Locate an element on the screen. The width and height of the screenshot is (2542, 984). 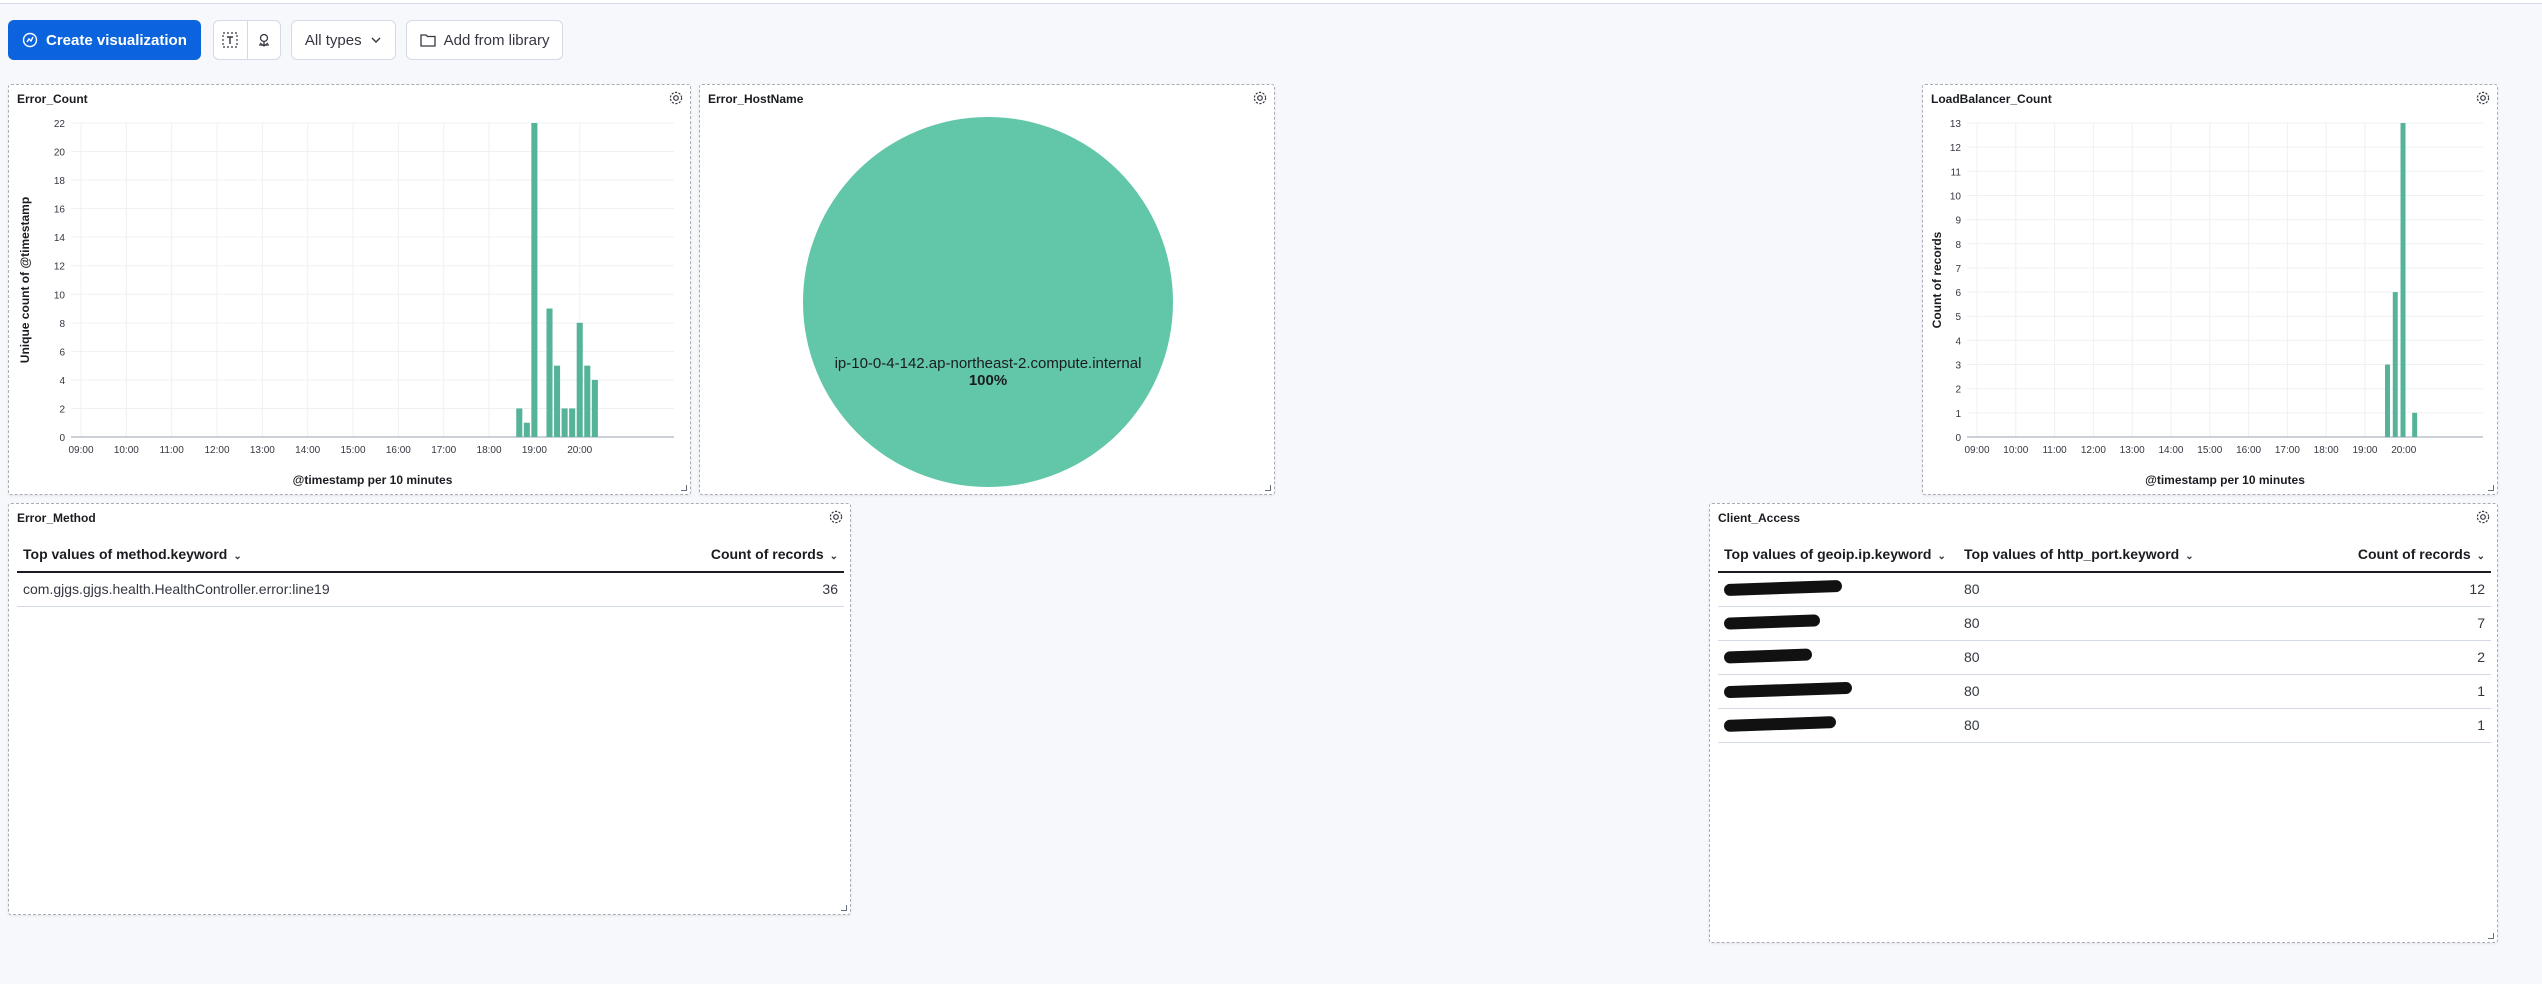
create-visualization-button: Create visualization is located at coordinates (104, 40).